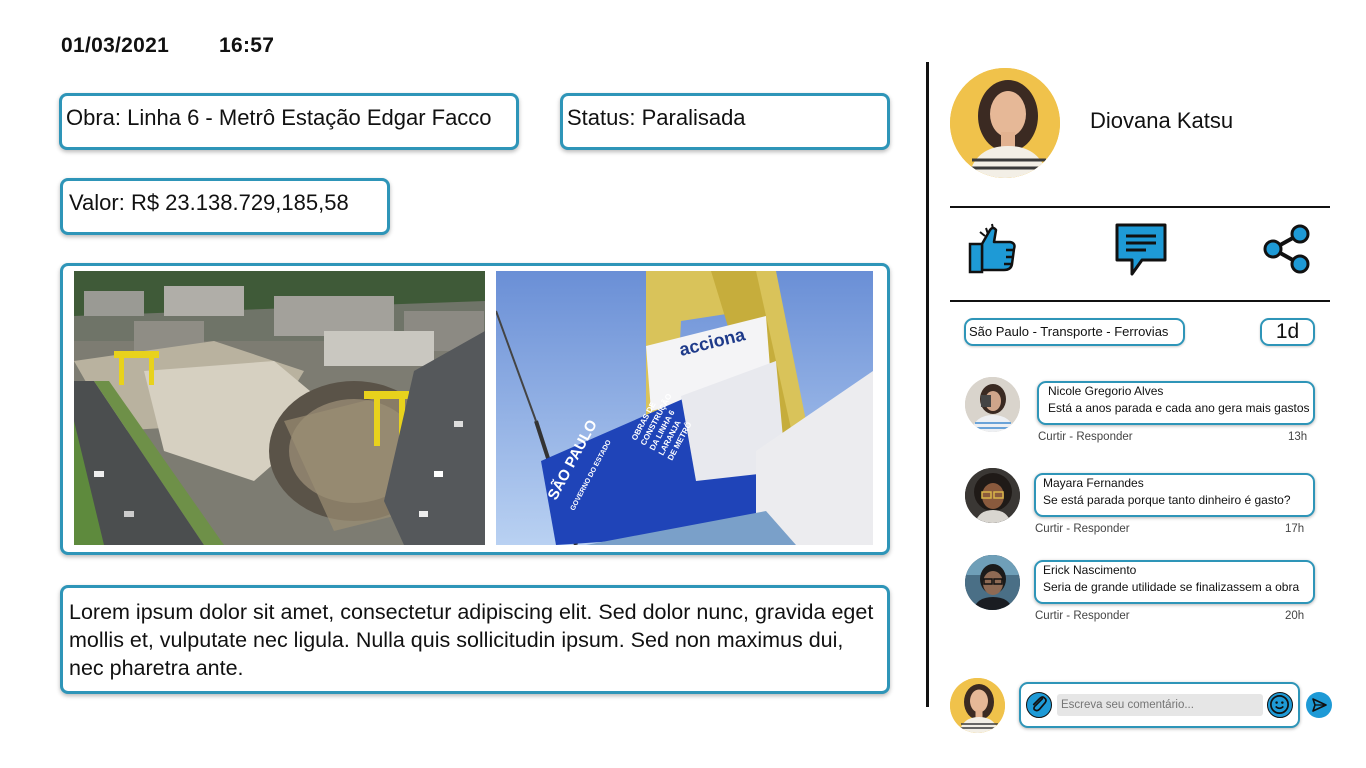  I want to click on attach-button, so click(1039, 705).